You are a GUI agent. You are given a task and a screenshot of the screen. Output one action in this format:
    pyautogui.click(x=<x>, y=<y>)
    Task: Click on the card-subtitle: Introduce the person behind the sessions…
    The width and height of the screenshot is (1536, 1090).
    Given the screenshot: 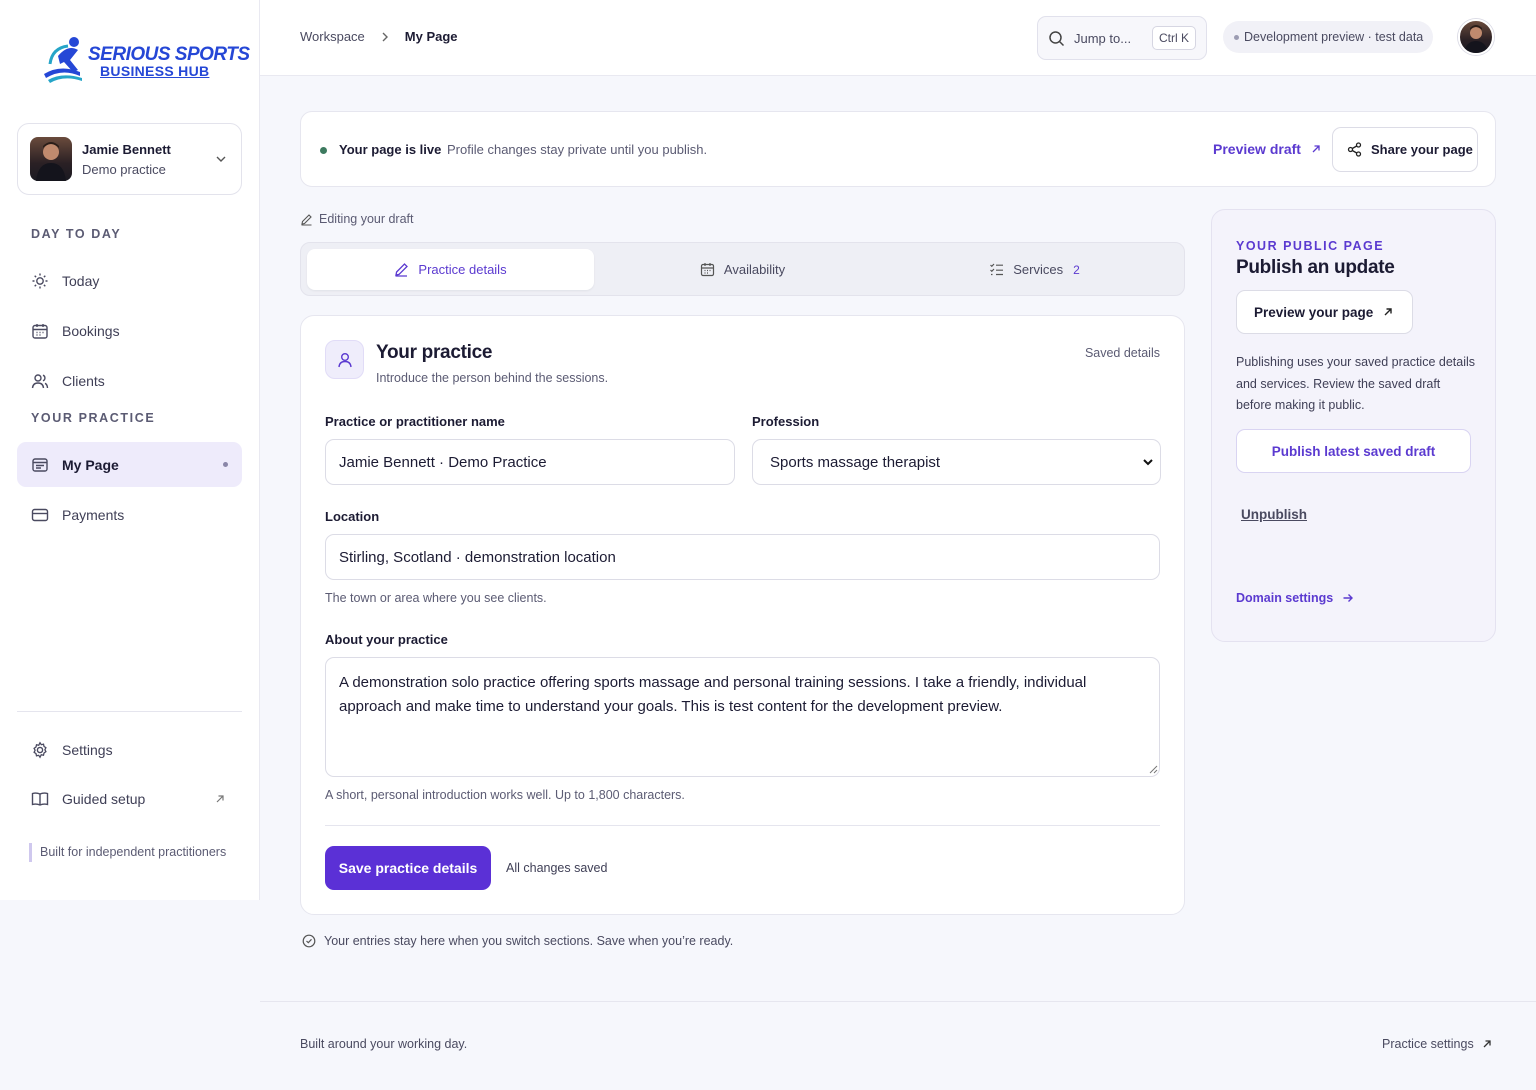 What is the action you would take?
    pyautogui.click(x=492, y=378)
    